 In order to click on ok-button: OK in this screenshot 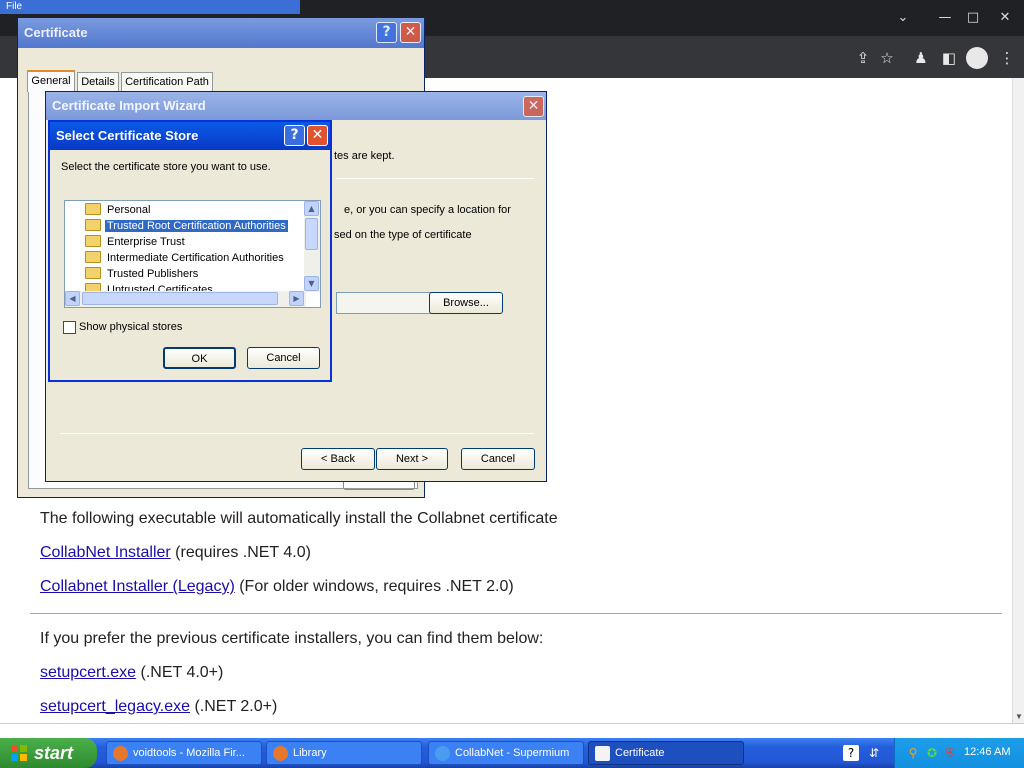, I will do `click(199, 358)`.